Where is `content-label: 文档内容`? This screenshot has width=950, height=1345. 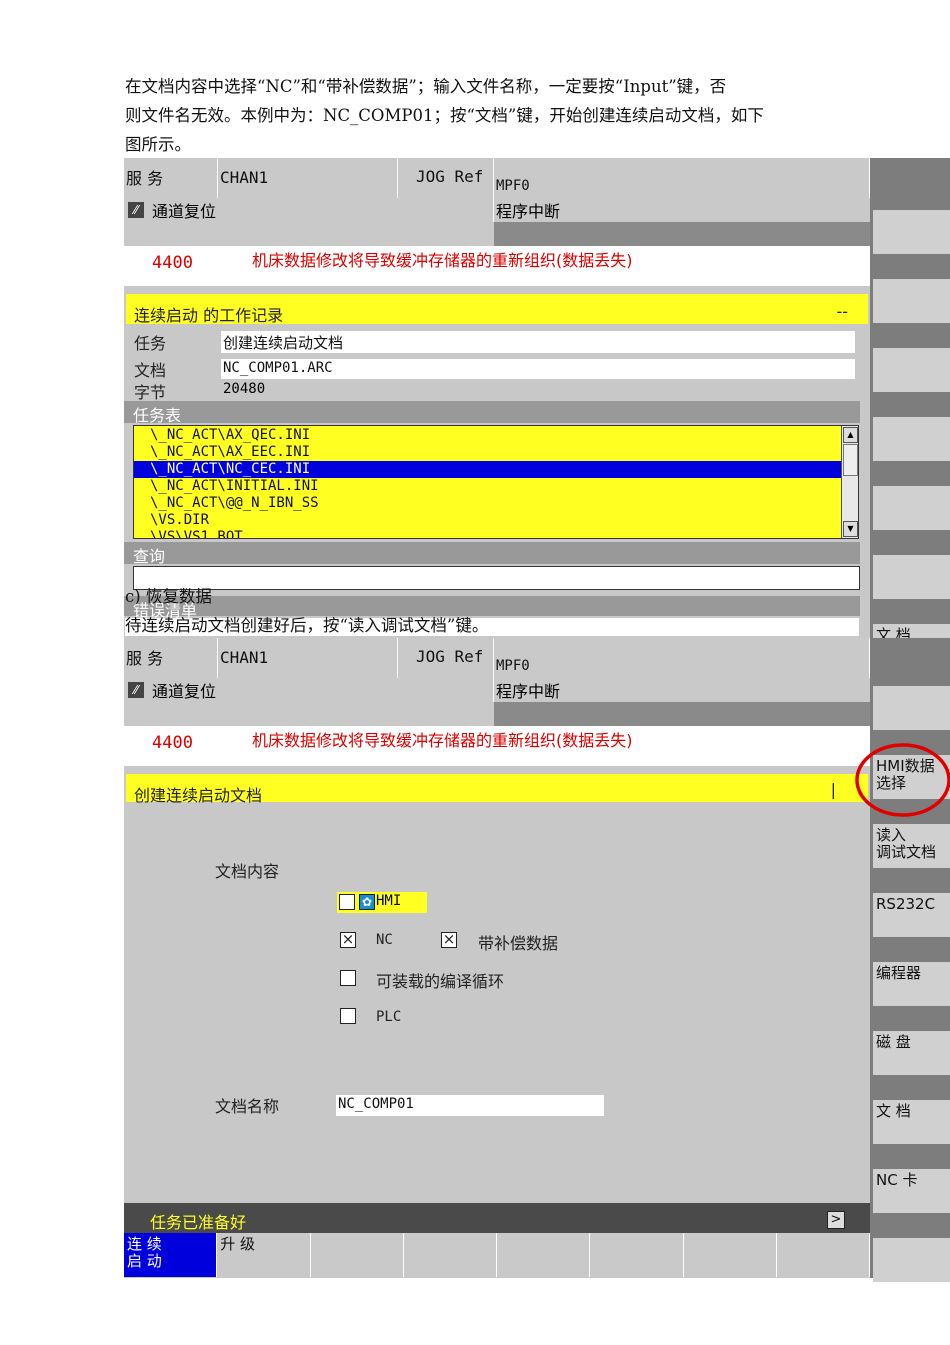
content-label: 文档内容 is located at coordinates (247, 871).